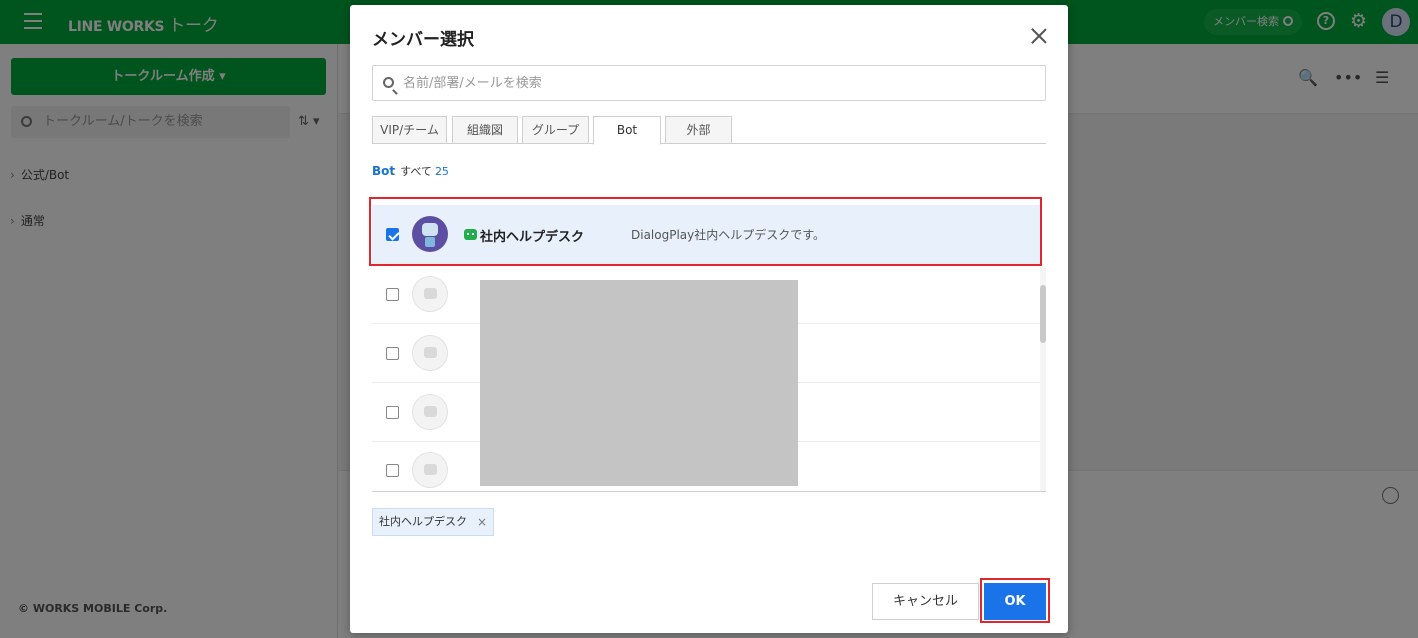 The height and width of the screenshot is (638, 1418). I want to click on cancel-button: キャンセル, so click(925, 601).